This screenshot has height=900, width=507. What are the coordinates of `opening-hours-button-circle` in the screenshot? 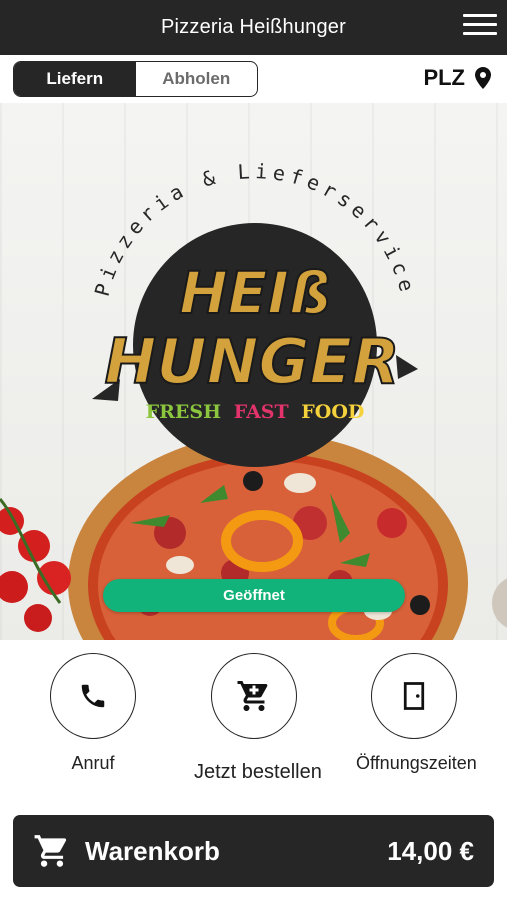 It's located at (414, 696).